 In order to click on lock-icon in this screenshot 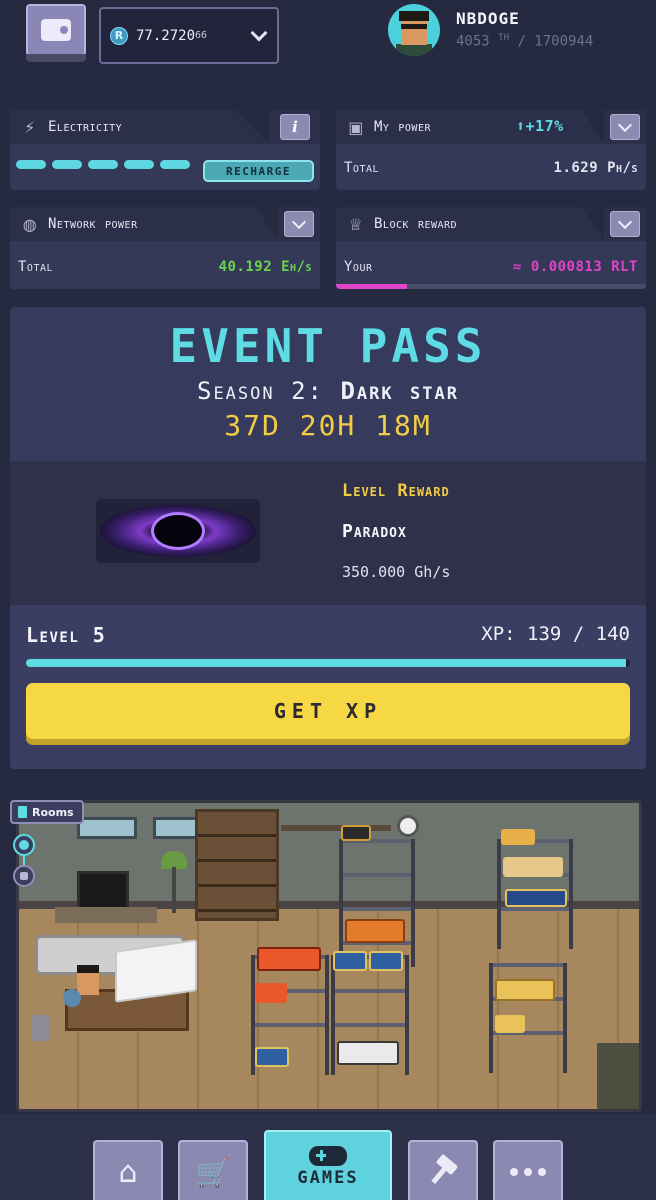, I will do `click(24, 876)`.